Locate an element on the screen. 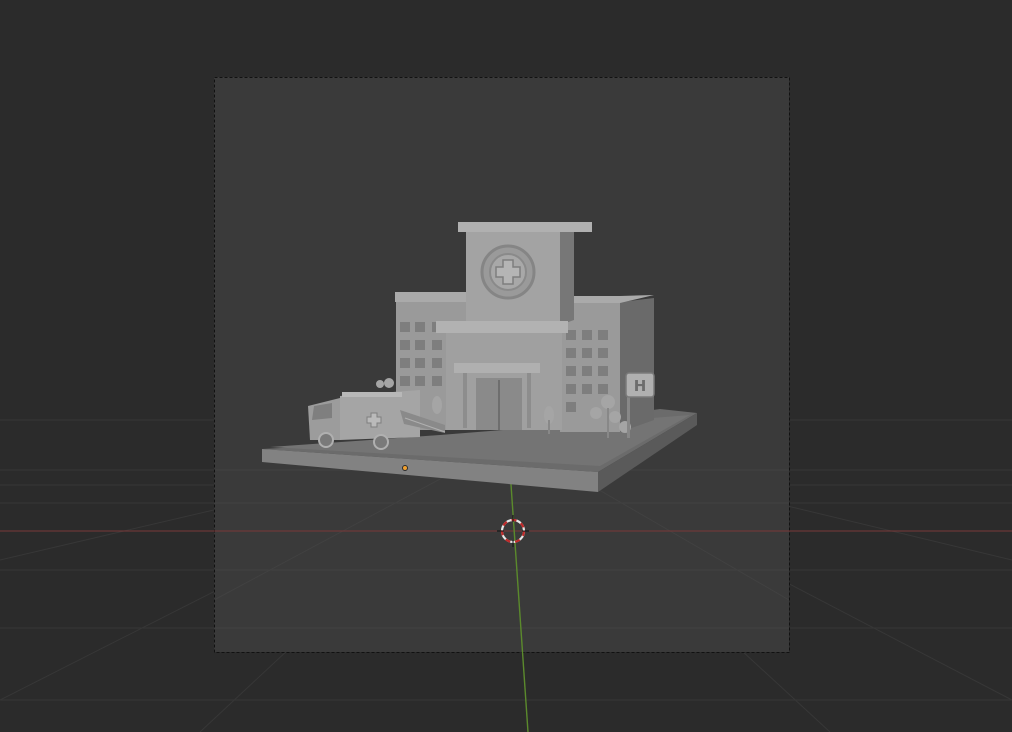  entrance-canopy is located at coordinates (497, 368).